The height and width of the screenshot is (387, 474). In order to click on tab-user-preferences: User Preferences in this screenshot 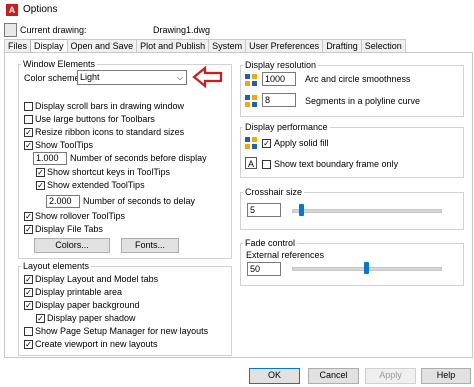, I will do `click(284, 45)`.